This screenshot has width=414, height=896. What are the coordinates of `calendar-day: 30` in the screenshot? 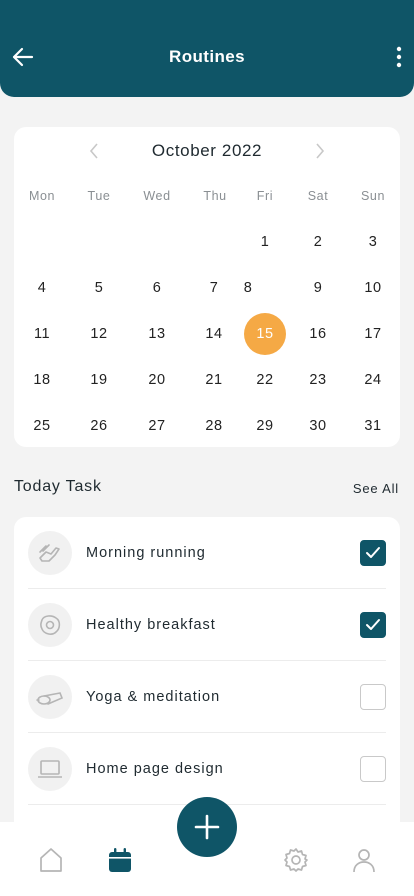 It's located at (318, 426).